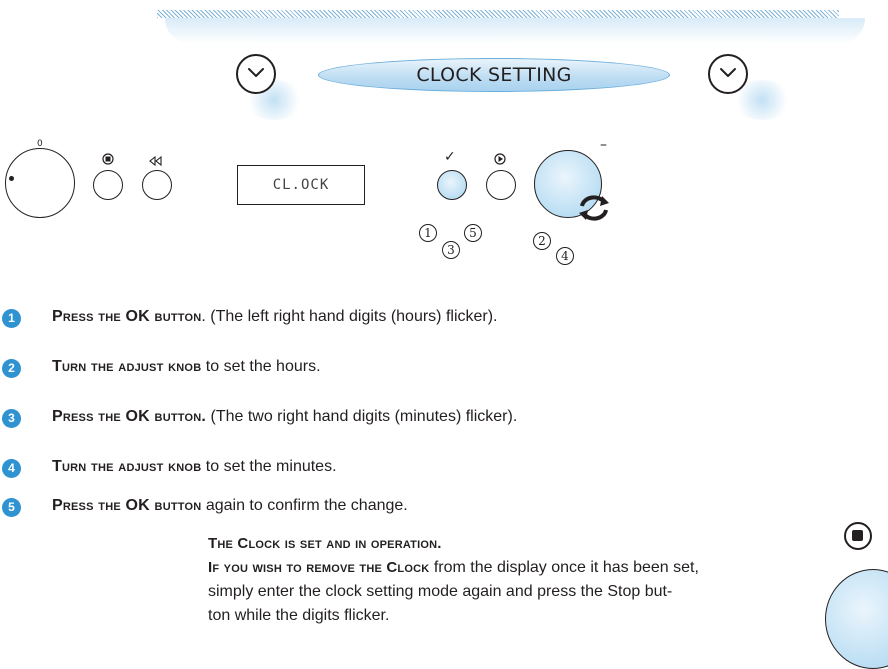 The width and height of the screenshot is (888, 669). I want to click on step-action: Press the OK button., so click(129, 416).